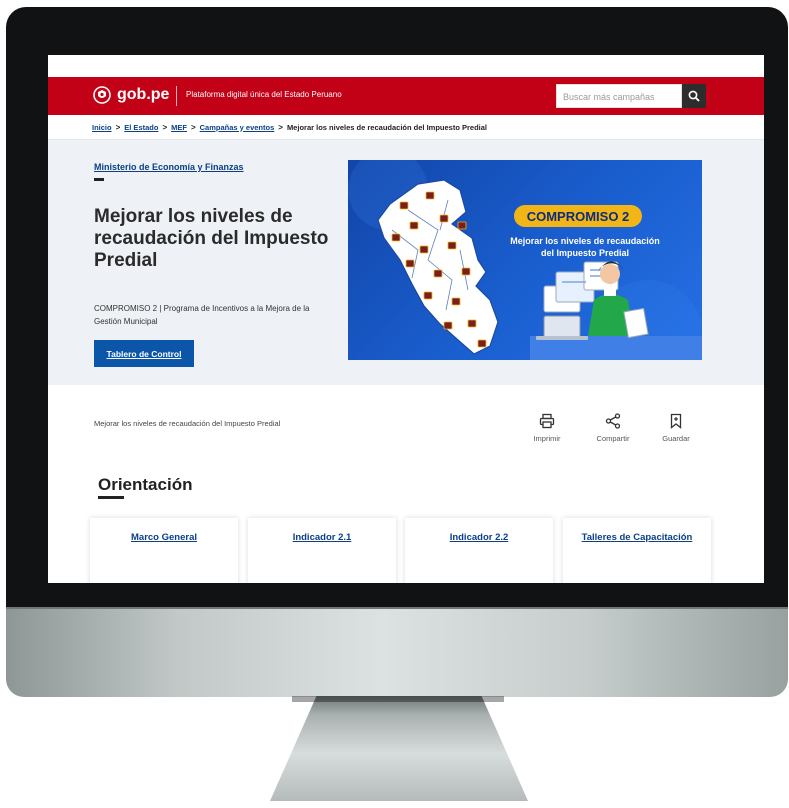  What do you see at coordinates (102, 127) in the screenshot?
I see `breadcrumb-link-inicio: Inicio` at bounding box center [102, 127].